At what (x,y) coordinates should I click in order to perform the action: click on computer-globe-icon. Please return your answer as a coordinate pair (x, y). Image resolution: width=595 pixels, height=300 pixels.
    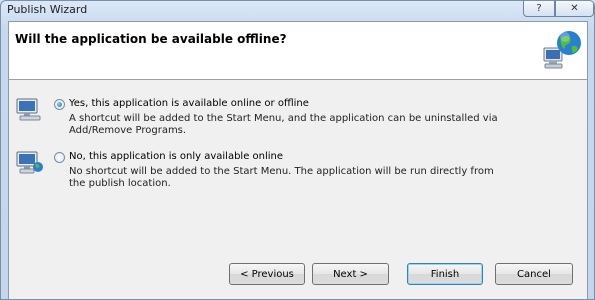
    Looking at the image, I should click on (29, 162).